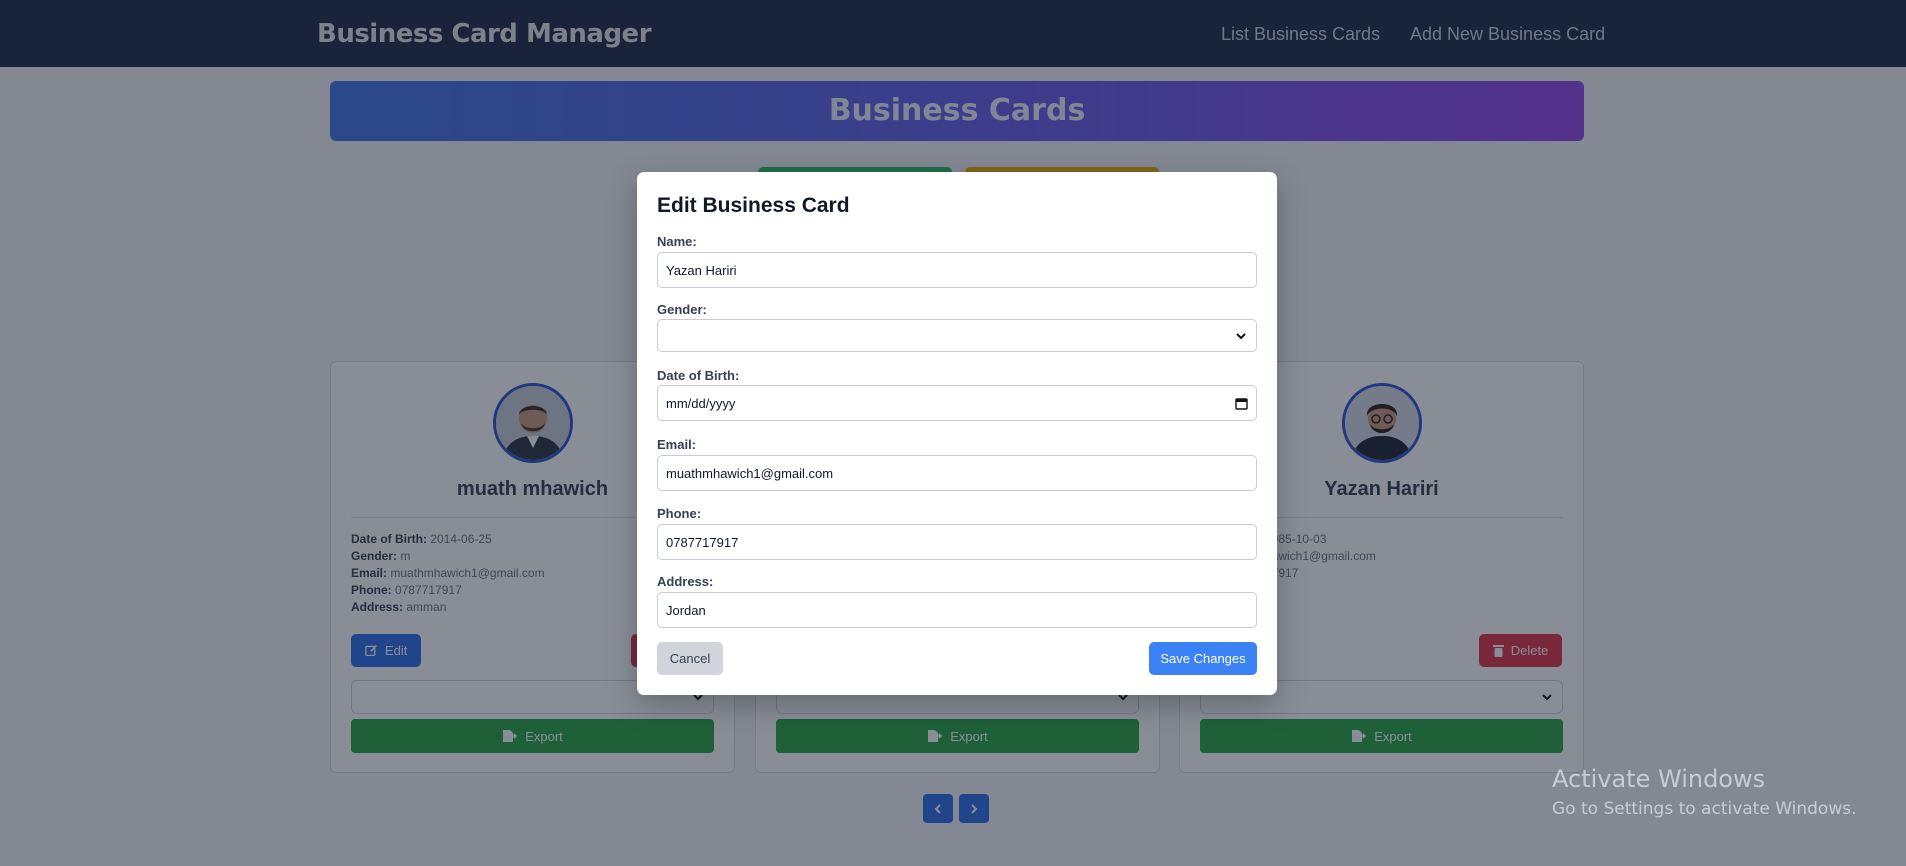 The height and width of the screenshot is (866, 1906). I want to click on chevron-down-icon, so click(1241, 335).